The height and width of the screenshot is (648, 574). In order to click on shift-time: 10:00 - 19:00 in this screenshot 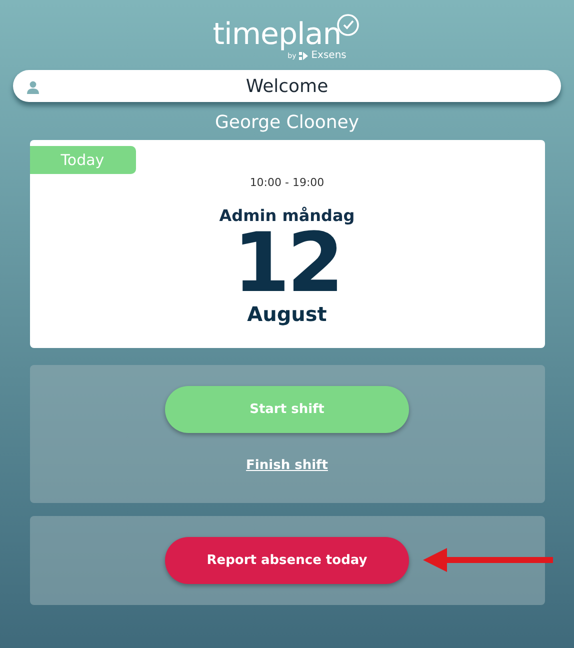, I will do `click(287, 182)`.